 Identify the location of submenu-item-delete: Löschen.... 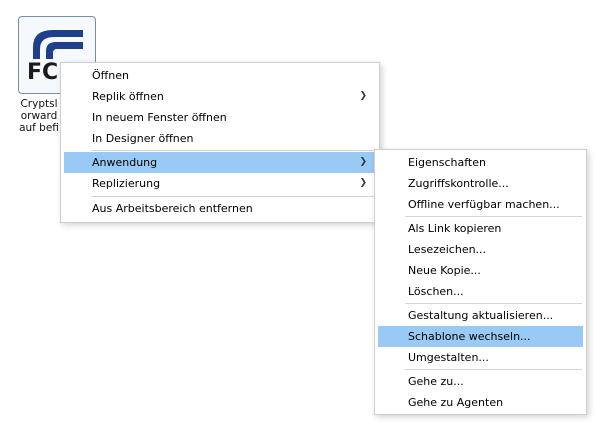
(480, 291).